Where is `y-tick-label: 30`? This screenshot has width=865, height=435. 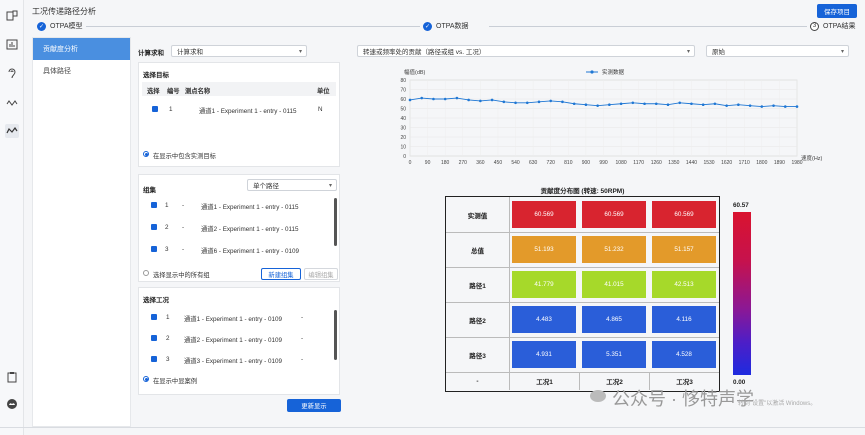 y-tick-label: 30 is located at coordinates (403, 129).